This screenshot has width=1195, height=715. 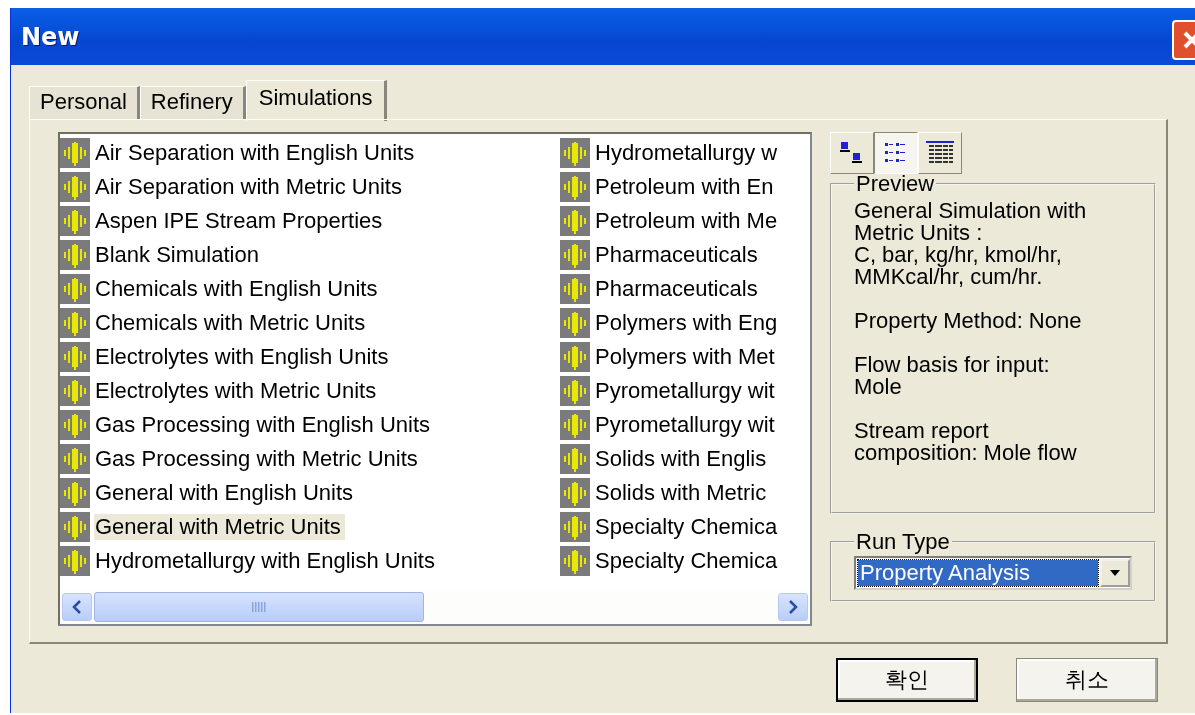 What do you see at coordinates (232, 323) in the screenshot?
I see `template-item: Chemicals with Metric Units` at bounding box center [232, 323].